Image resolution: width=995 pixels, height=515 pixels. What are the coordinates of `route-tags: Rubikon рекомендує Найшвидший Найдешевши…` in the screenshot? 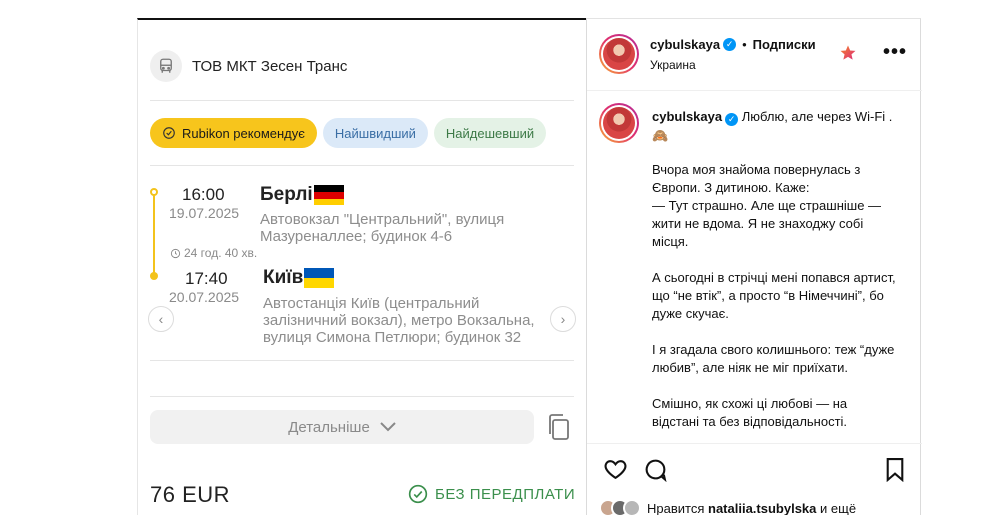 It's located at (348, 133).